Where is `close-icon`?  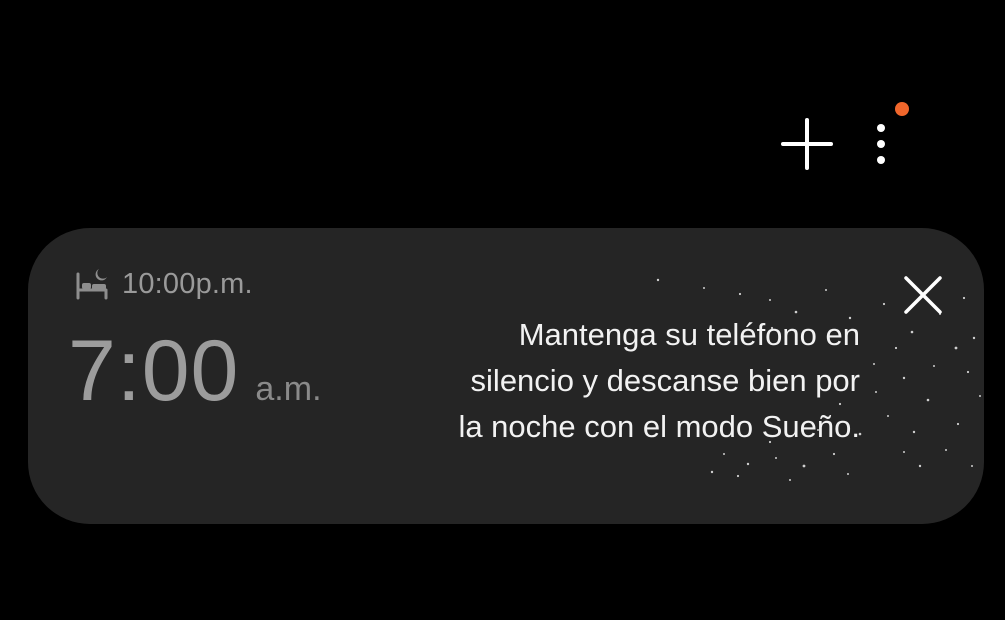 close-icon is located at coordinates (923, 295).